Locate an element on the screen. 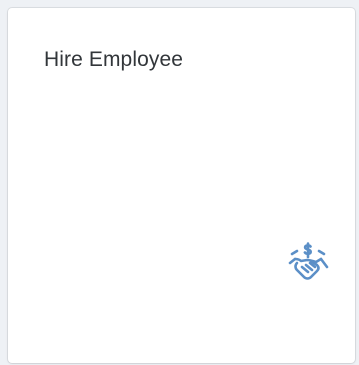 This screenshot has width=359, height=365. tile-title: Hire Employee is located at coordinates (114, 59).